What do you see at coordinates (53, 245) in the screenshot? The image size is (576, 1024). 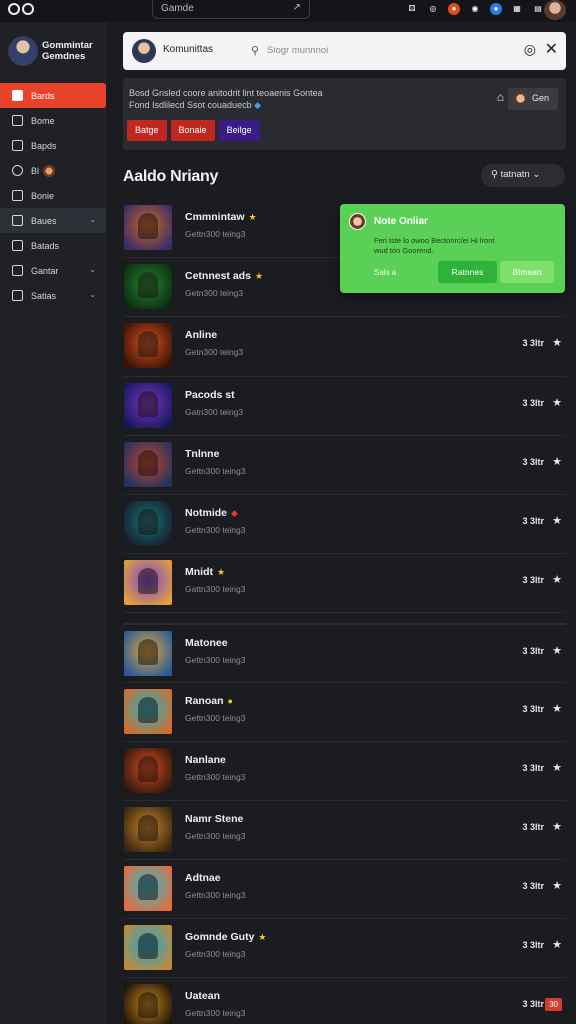 I see `sidebar-item-batads: Batads` at bounding box center [53, 245].